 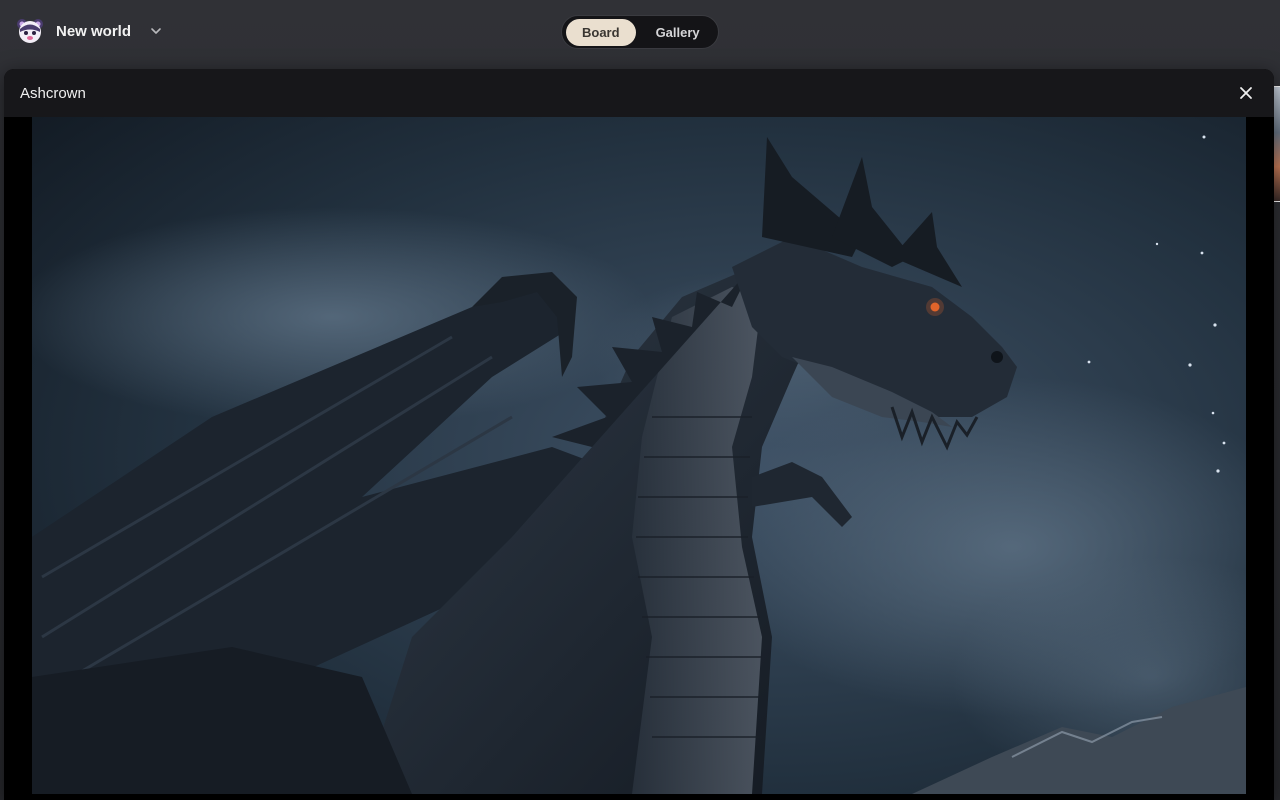 I want to click on close-icon, so click(x=1246, y=93).